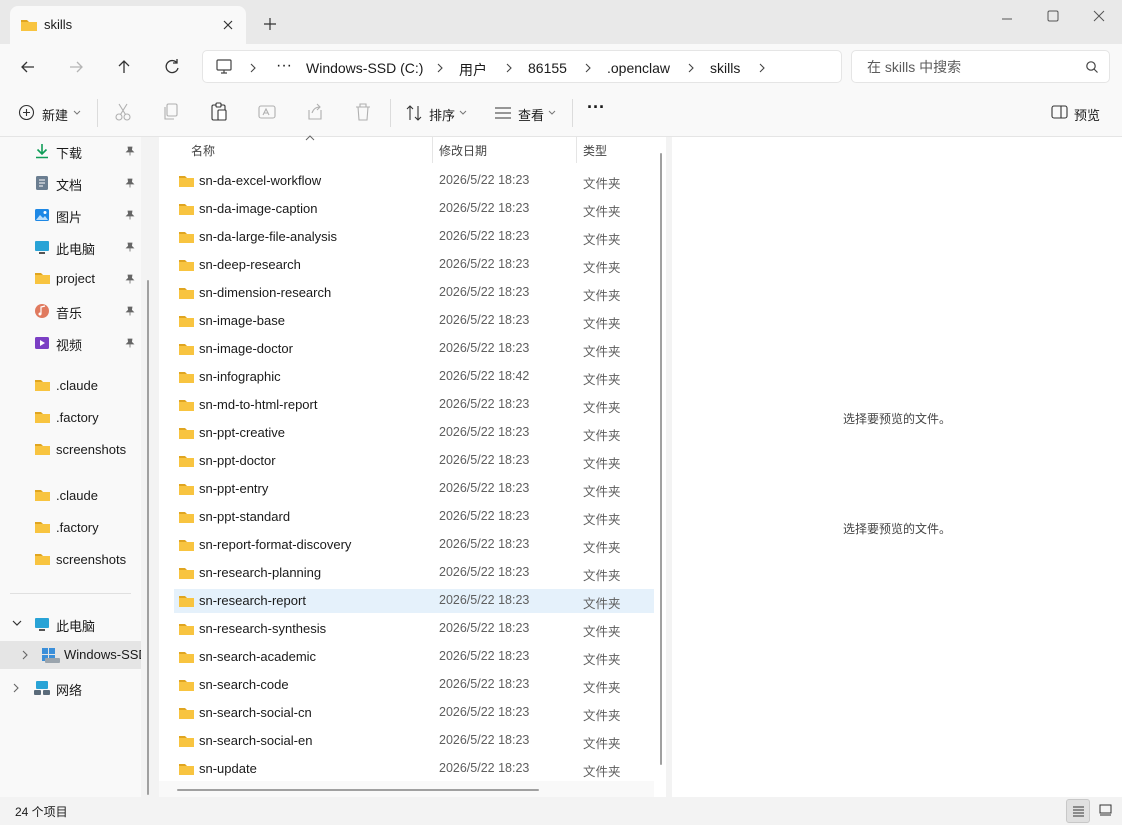 This screenshot has width=1122, height=825. What do you see at coordinates (70, 624) in the screenshot?
I see `tree-item-this-pc: 此电脑` at bounding box center [70, 624].